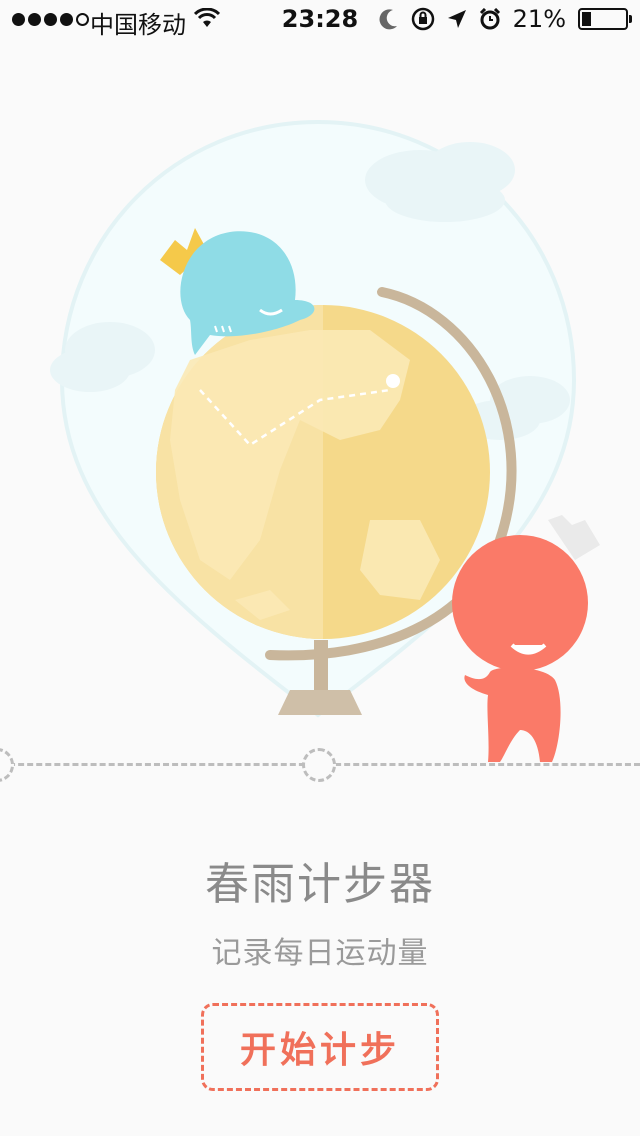  Describe the element at coordinates (320, 953) in the screenshot. I see `app-subtitle: 记录每日运动量` at that location.